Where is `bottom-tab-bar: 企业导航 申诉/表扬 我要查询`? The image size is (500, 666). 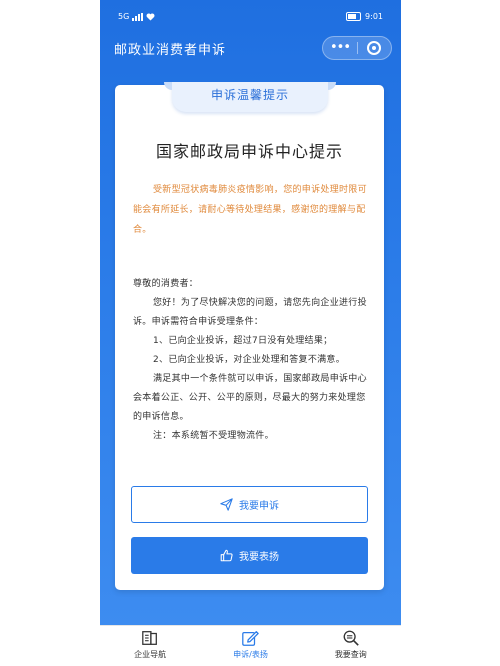 bottom-tab-bar: 企业导航 申诉/表扬 我要查询 is located at coordinates (250, 645).